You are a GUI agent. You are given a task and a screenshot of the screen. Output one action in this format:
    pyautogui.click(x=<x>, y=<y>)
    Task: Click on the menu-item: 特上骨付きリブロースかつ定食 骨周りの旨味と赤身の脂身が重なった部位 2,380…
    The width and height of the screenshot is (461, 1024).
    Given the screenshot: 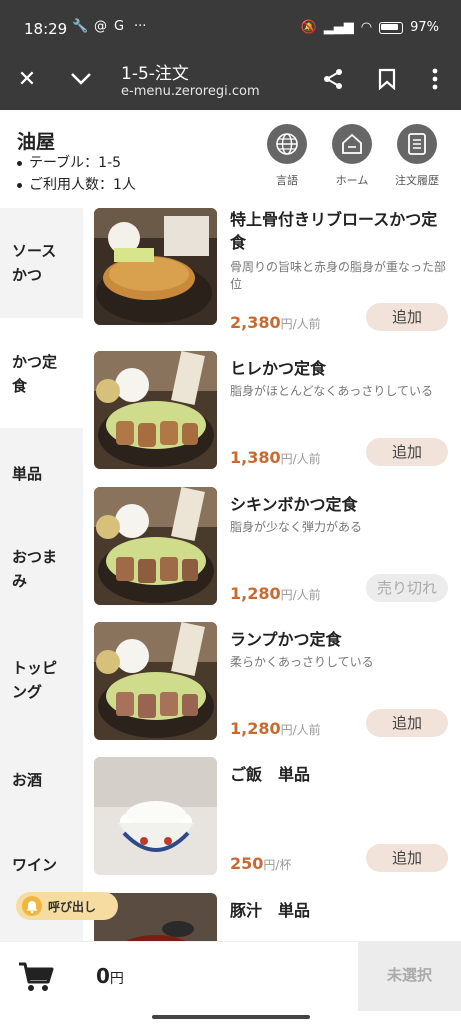 What is the action you would take?
    pyautogui.click(x=272, y=270)
    